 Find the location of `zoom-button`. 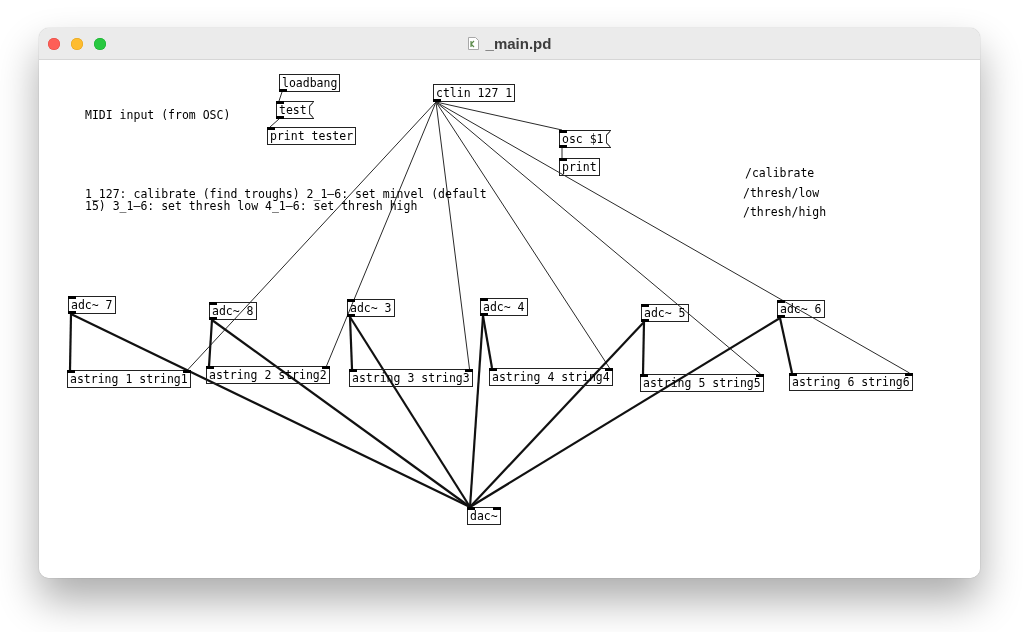

zoom-button is located at coordinates (100, 43).